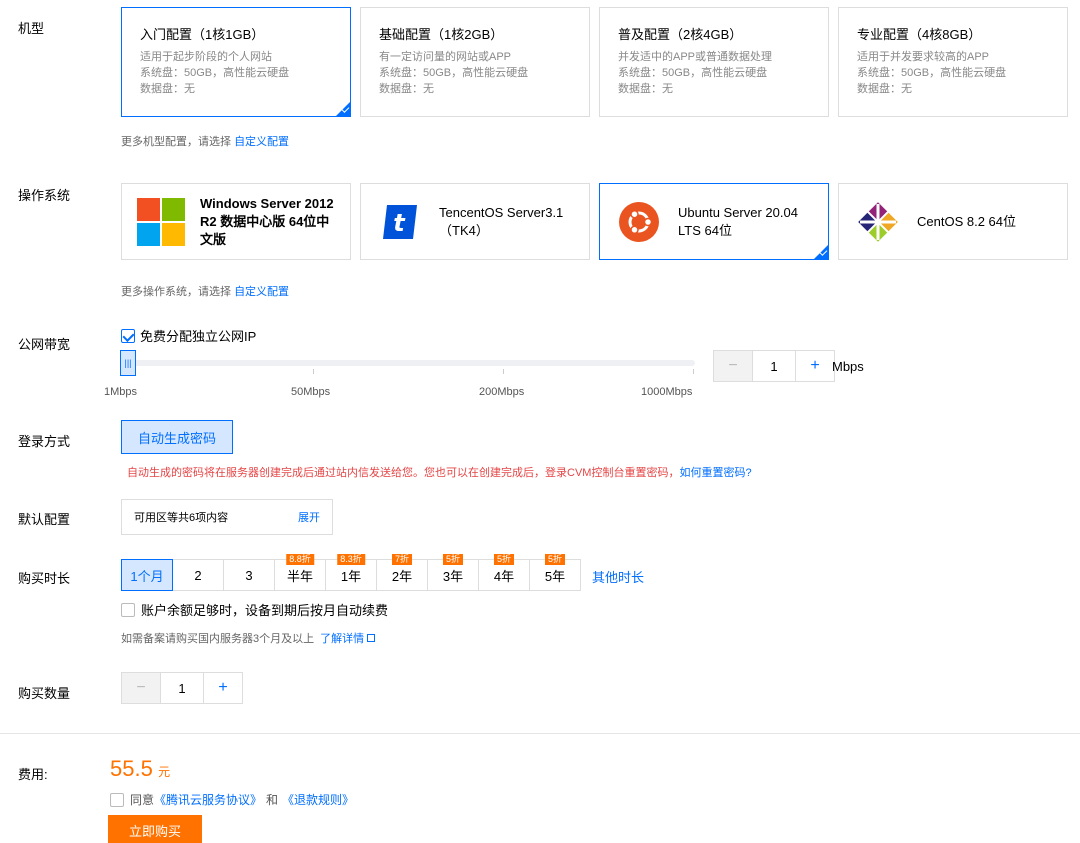 Image resolution: width=1080 pixels, height=843 pixels. I want to click on fee-label: 费用:, so click(33, 774).